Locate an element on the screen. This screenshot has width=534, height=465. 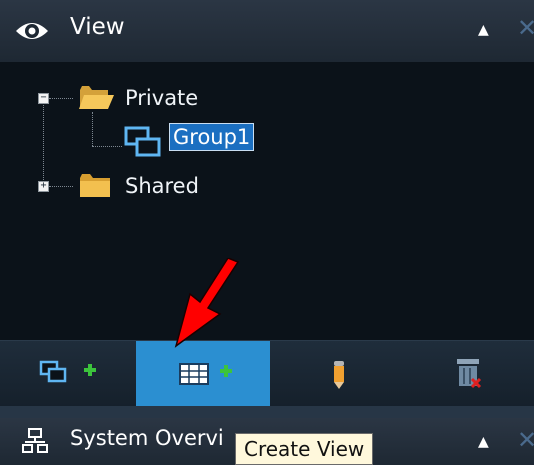
red-arrow-icon is located at coordinates (207, 303).